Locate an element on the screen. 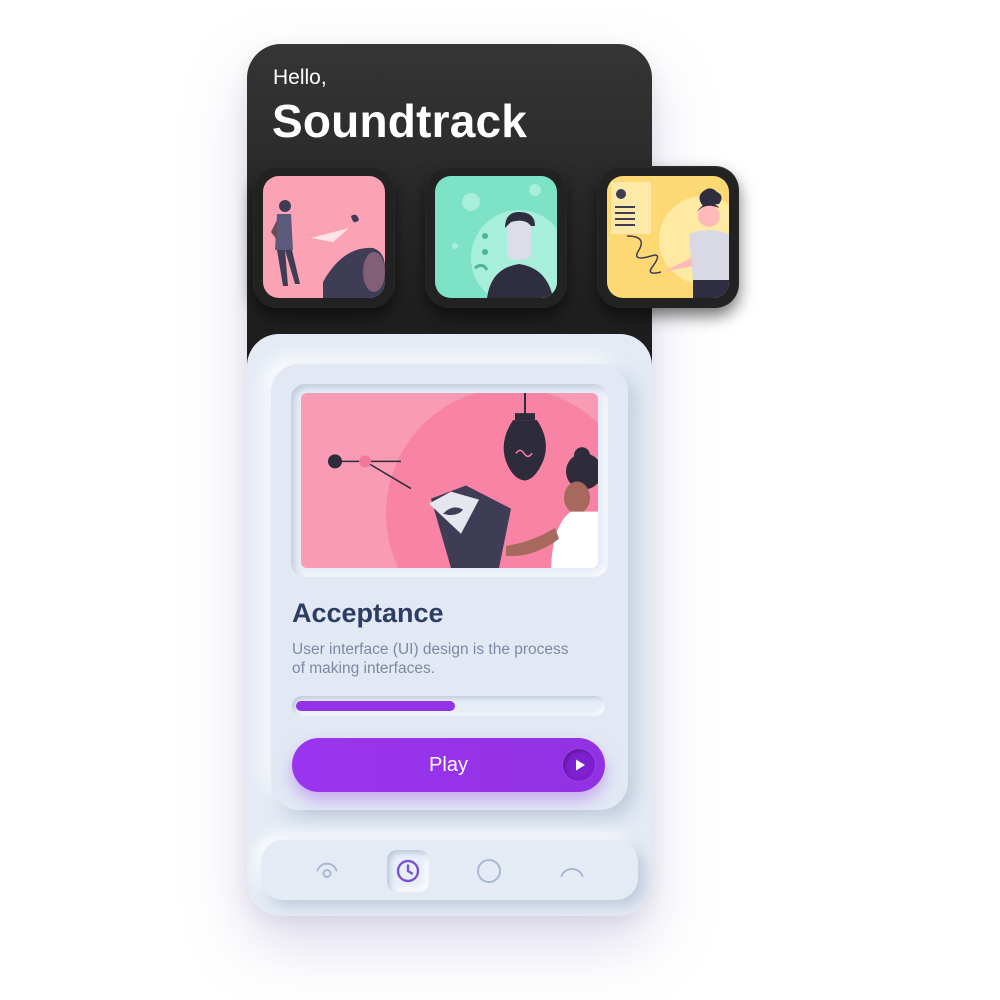  thumbnail-yellow-illustration is located at coordinates (668, 237).